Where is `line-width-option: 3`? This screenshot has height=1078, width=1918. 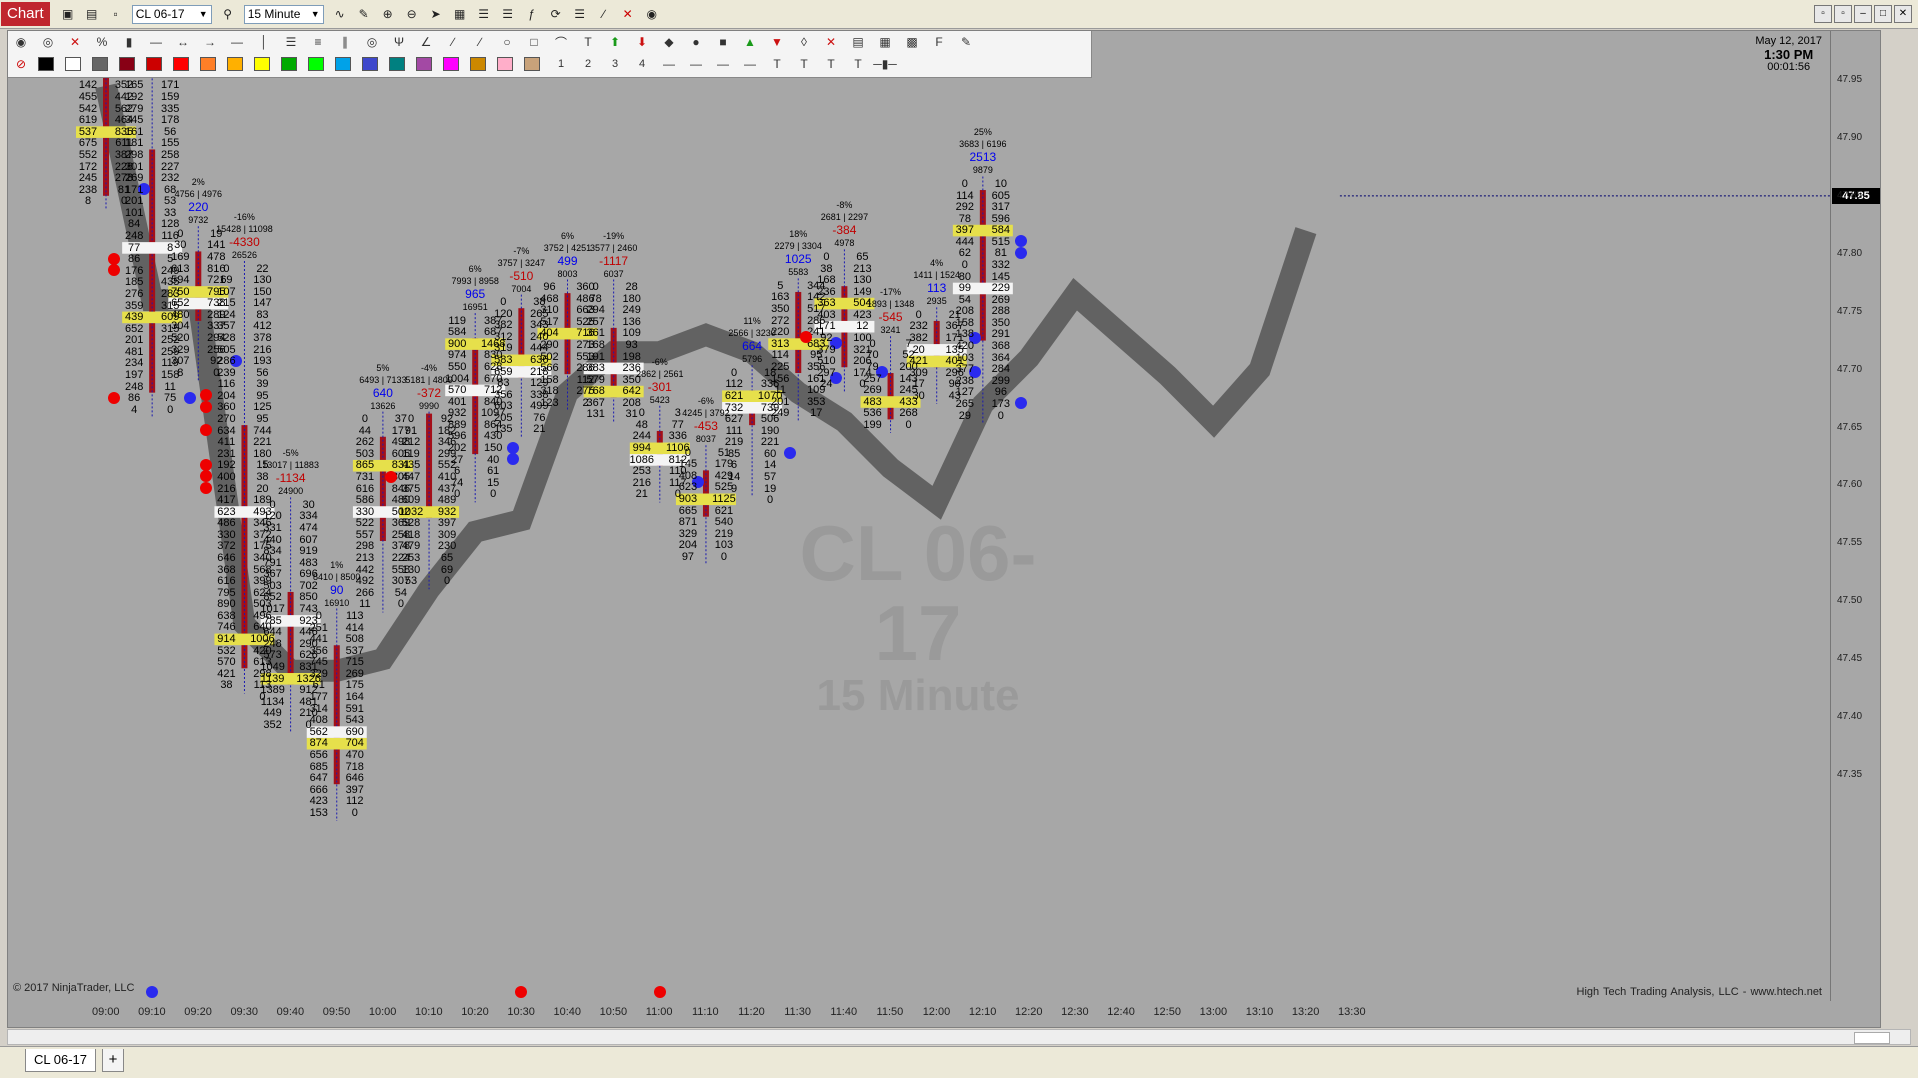 line-width-option: 3 is located at coordinates (615, 64).